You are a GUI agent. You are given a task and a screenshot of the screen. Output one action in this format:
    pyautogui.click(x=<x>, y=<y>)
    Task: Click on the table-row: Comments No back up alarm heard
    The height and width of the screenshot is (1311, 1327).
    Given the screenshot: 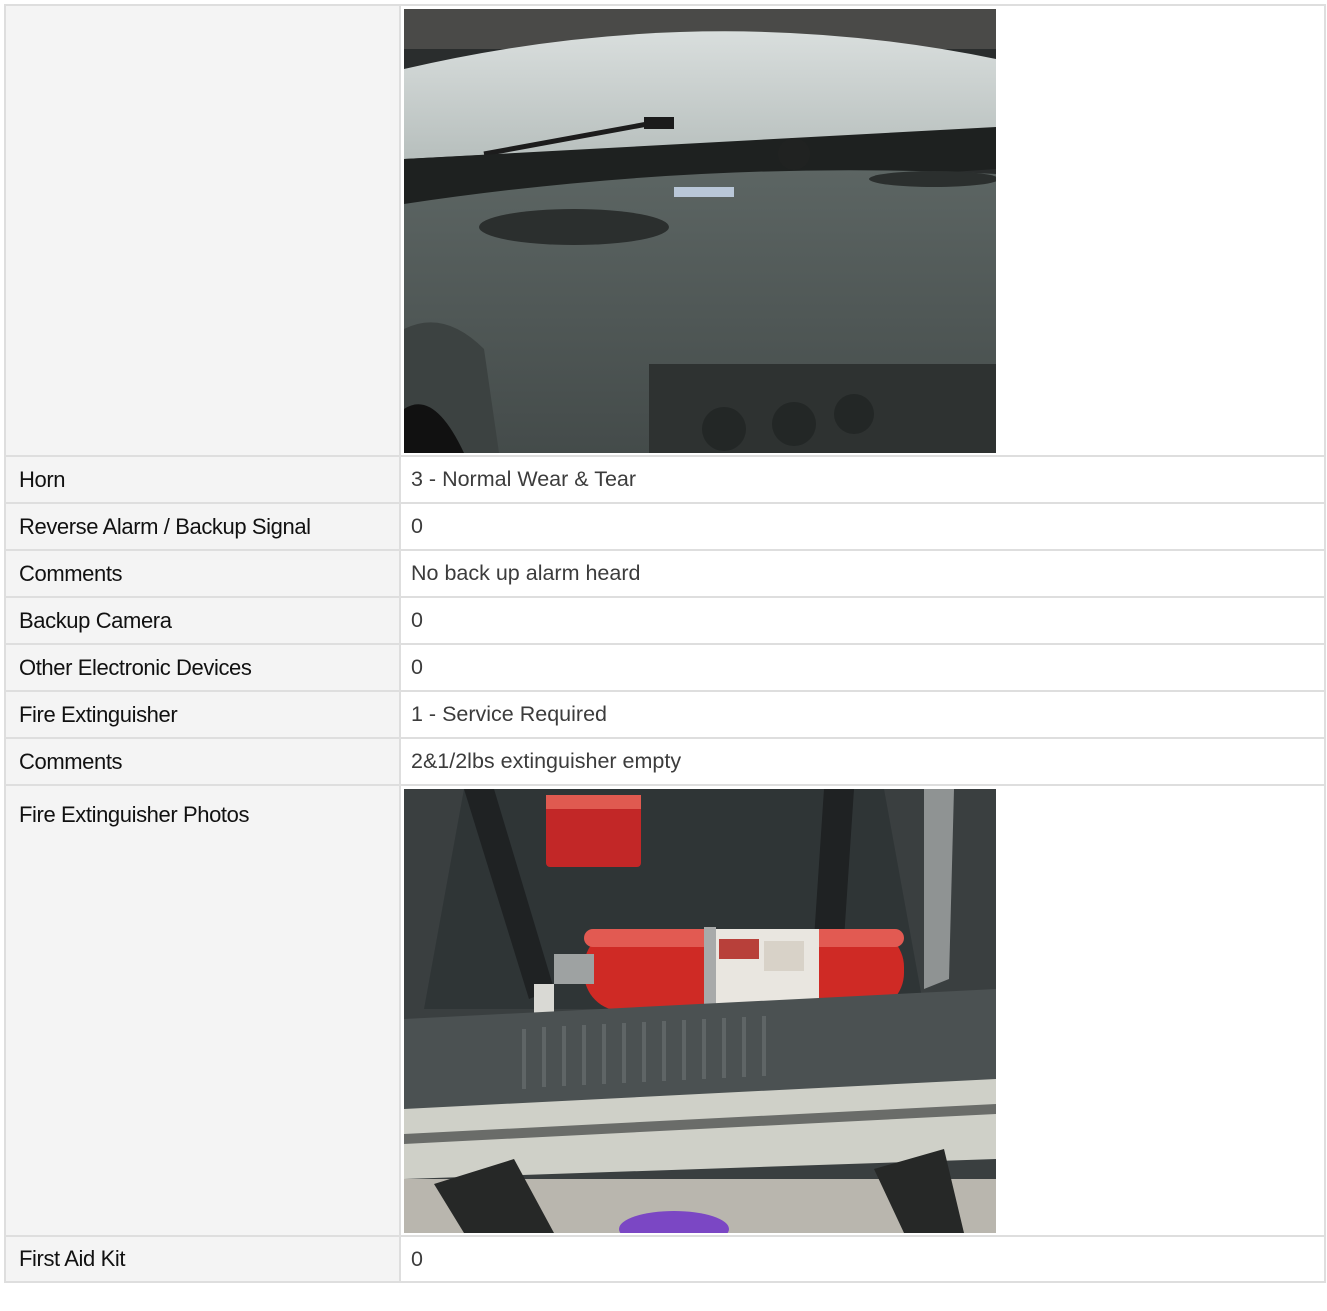 What is the action you would take?
    pyautogui.click(x=665, y=573)
    